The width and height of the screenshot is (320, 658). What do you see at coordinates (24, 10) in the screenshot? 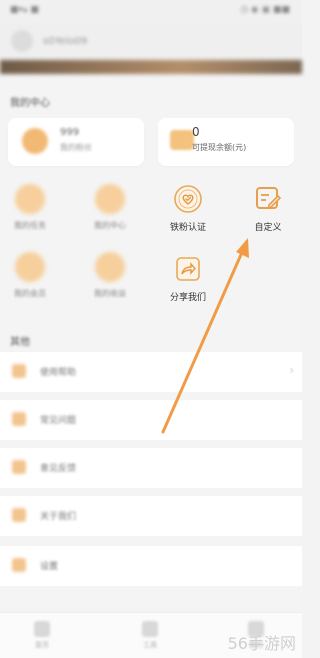
I see `status-left: ■▾▴ ■` at bounding box center [24, 10].